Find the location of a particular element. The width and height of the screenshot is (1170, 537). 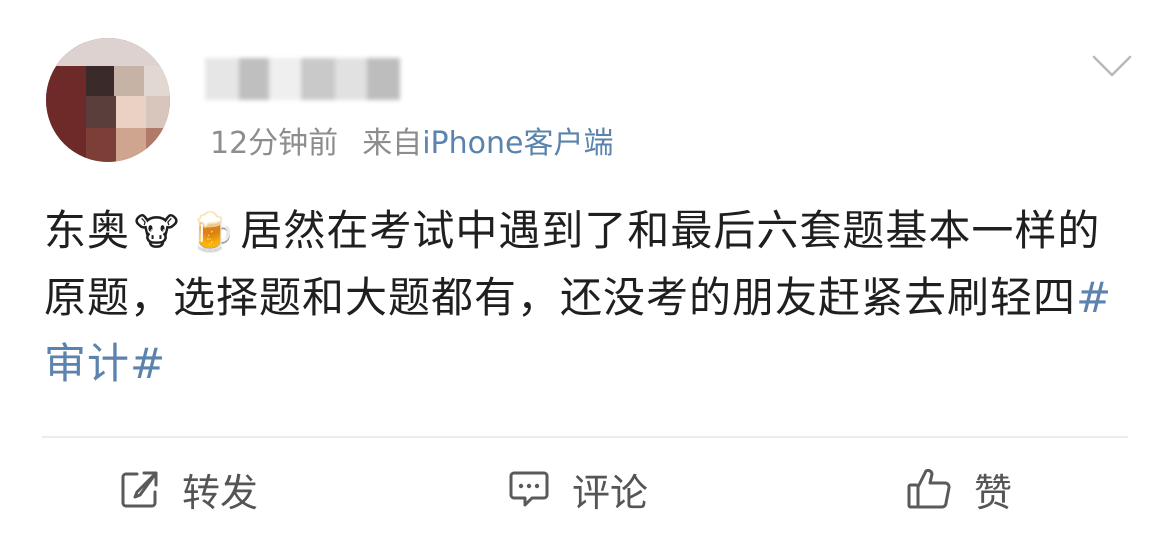

beer-emoji: 🍺 is located at coordinates (212, 232).